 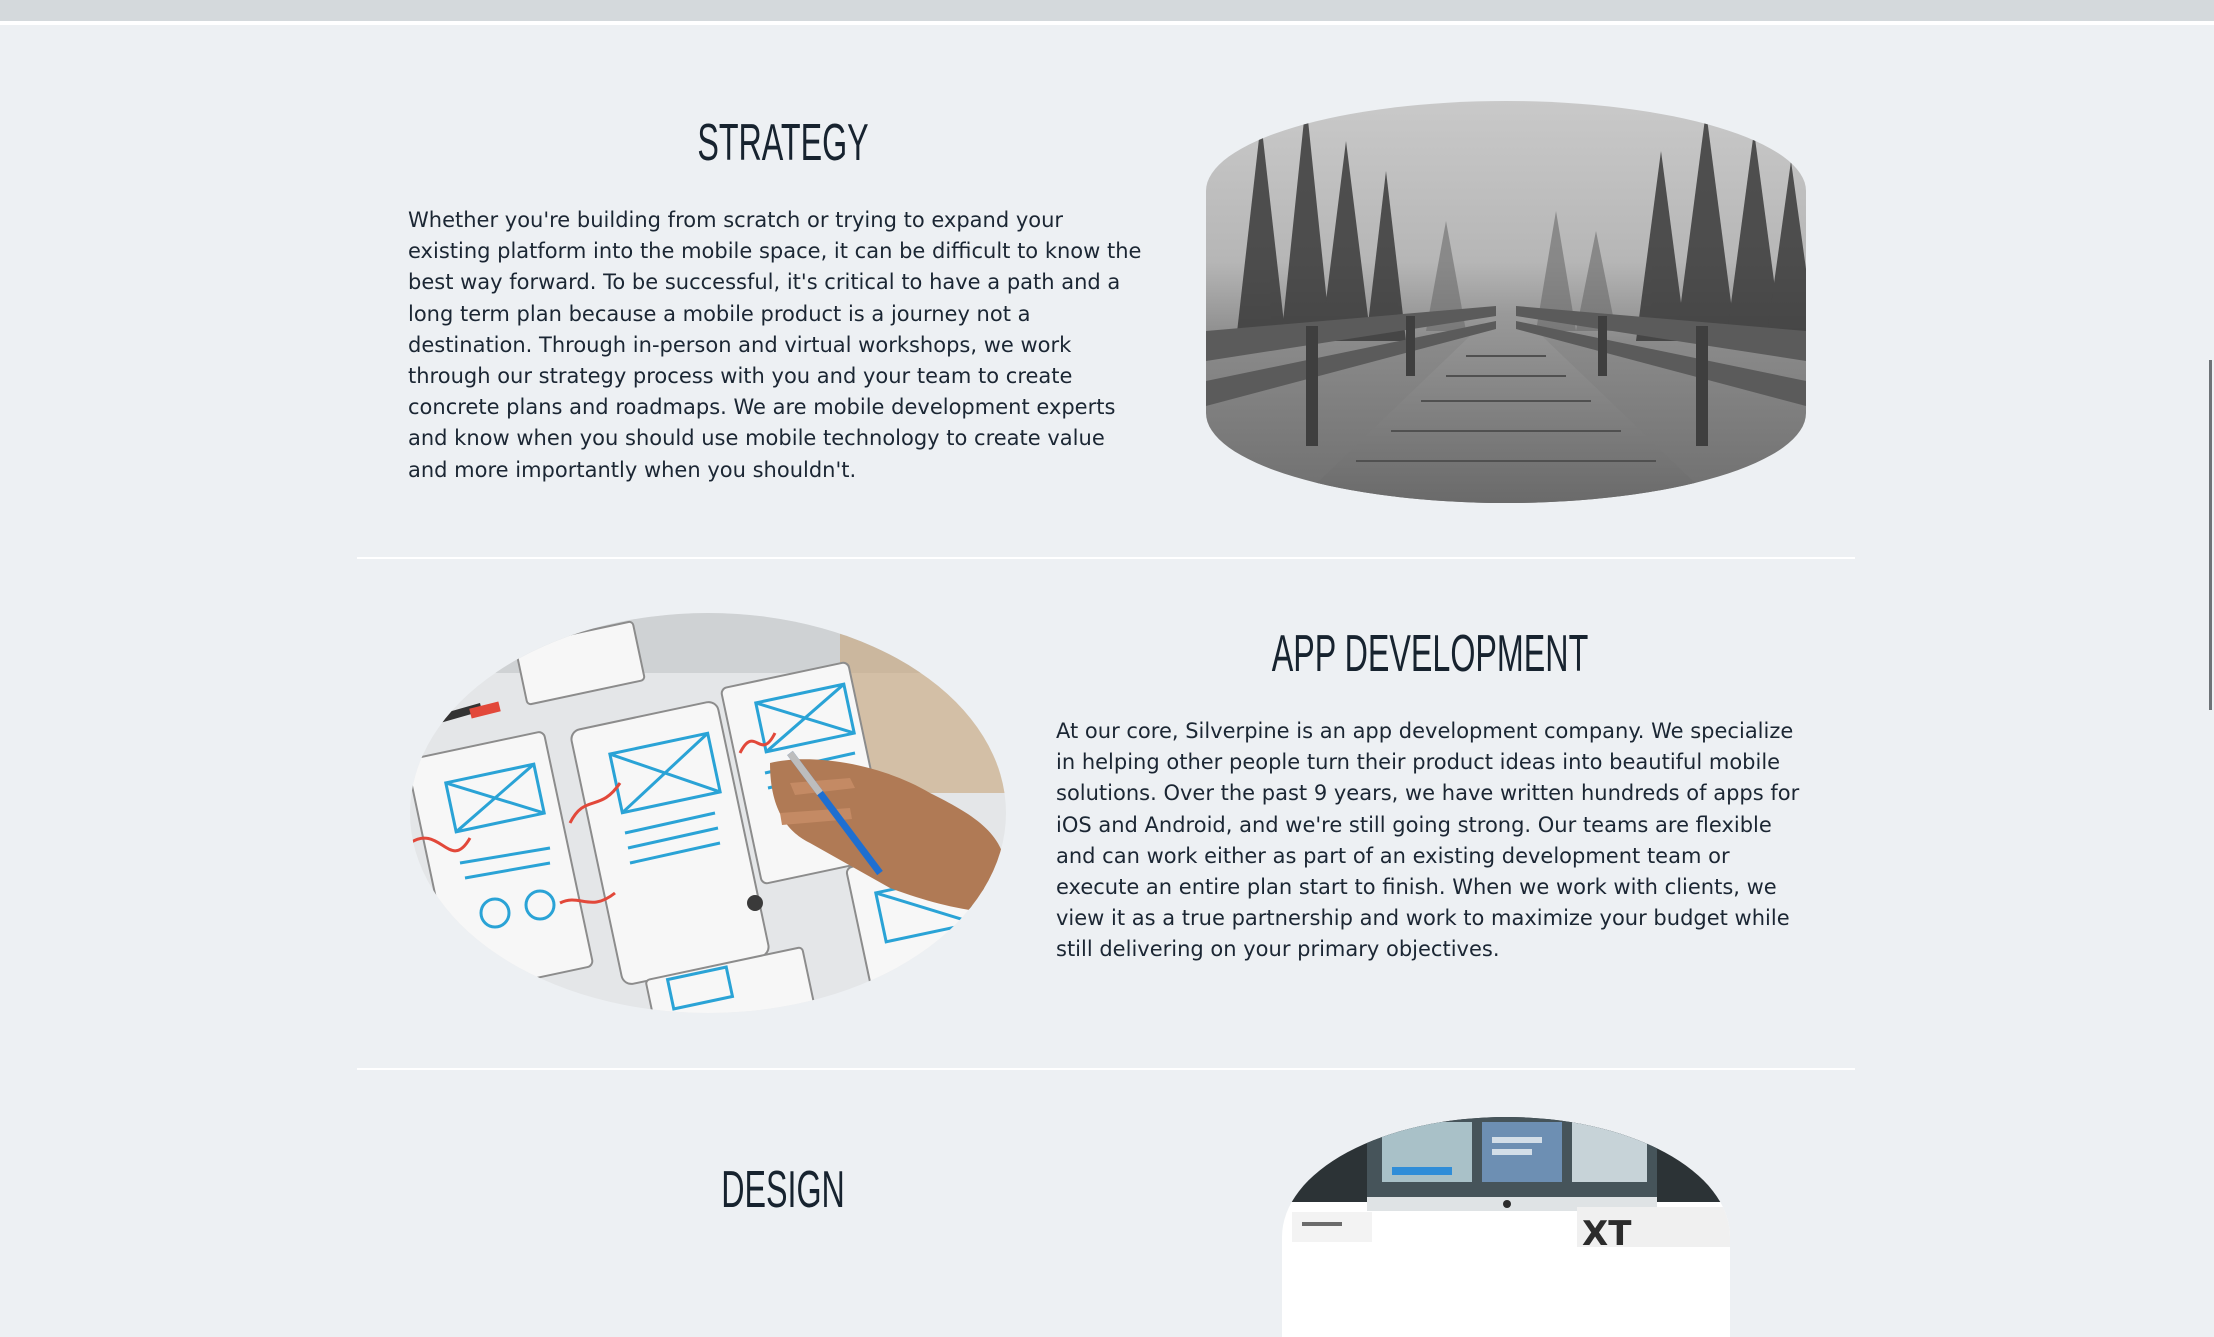 What do you see at coordinates (783, 1190) in the screenshot?
I see `design-heading: DESIGN` at bounding box center [783, 1190].